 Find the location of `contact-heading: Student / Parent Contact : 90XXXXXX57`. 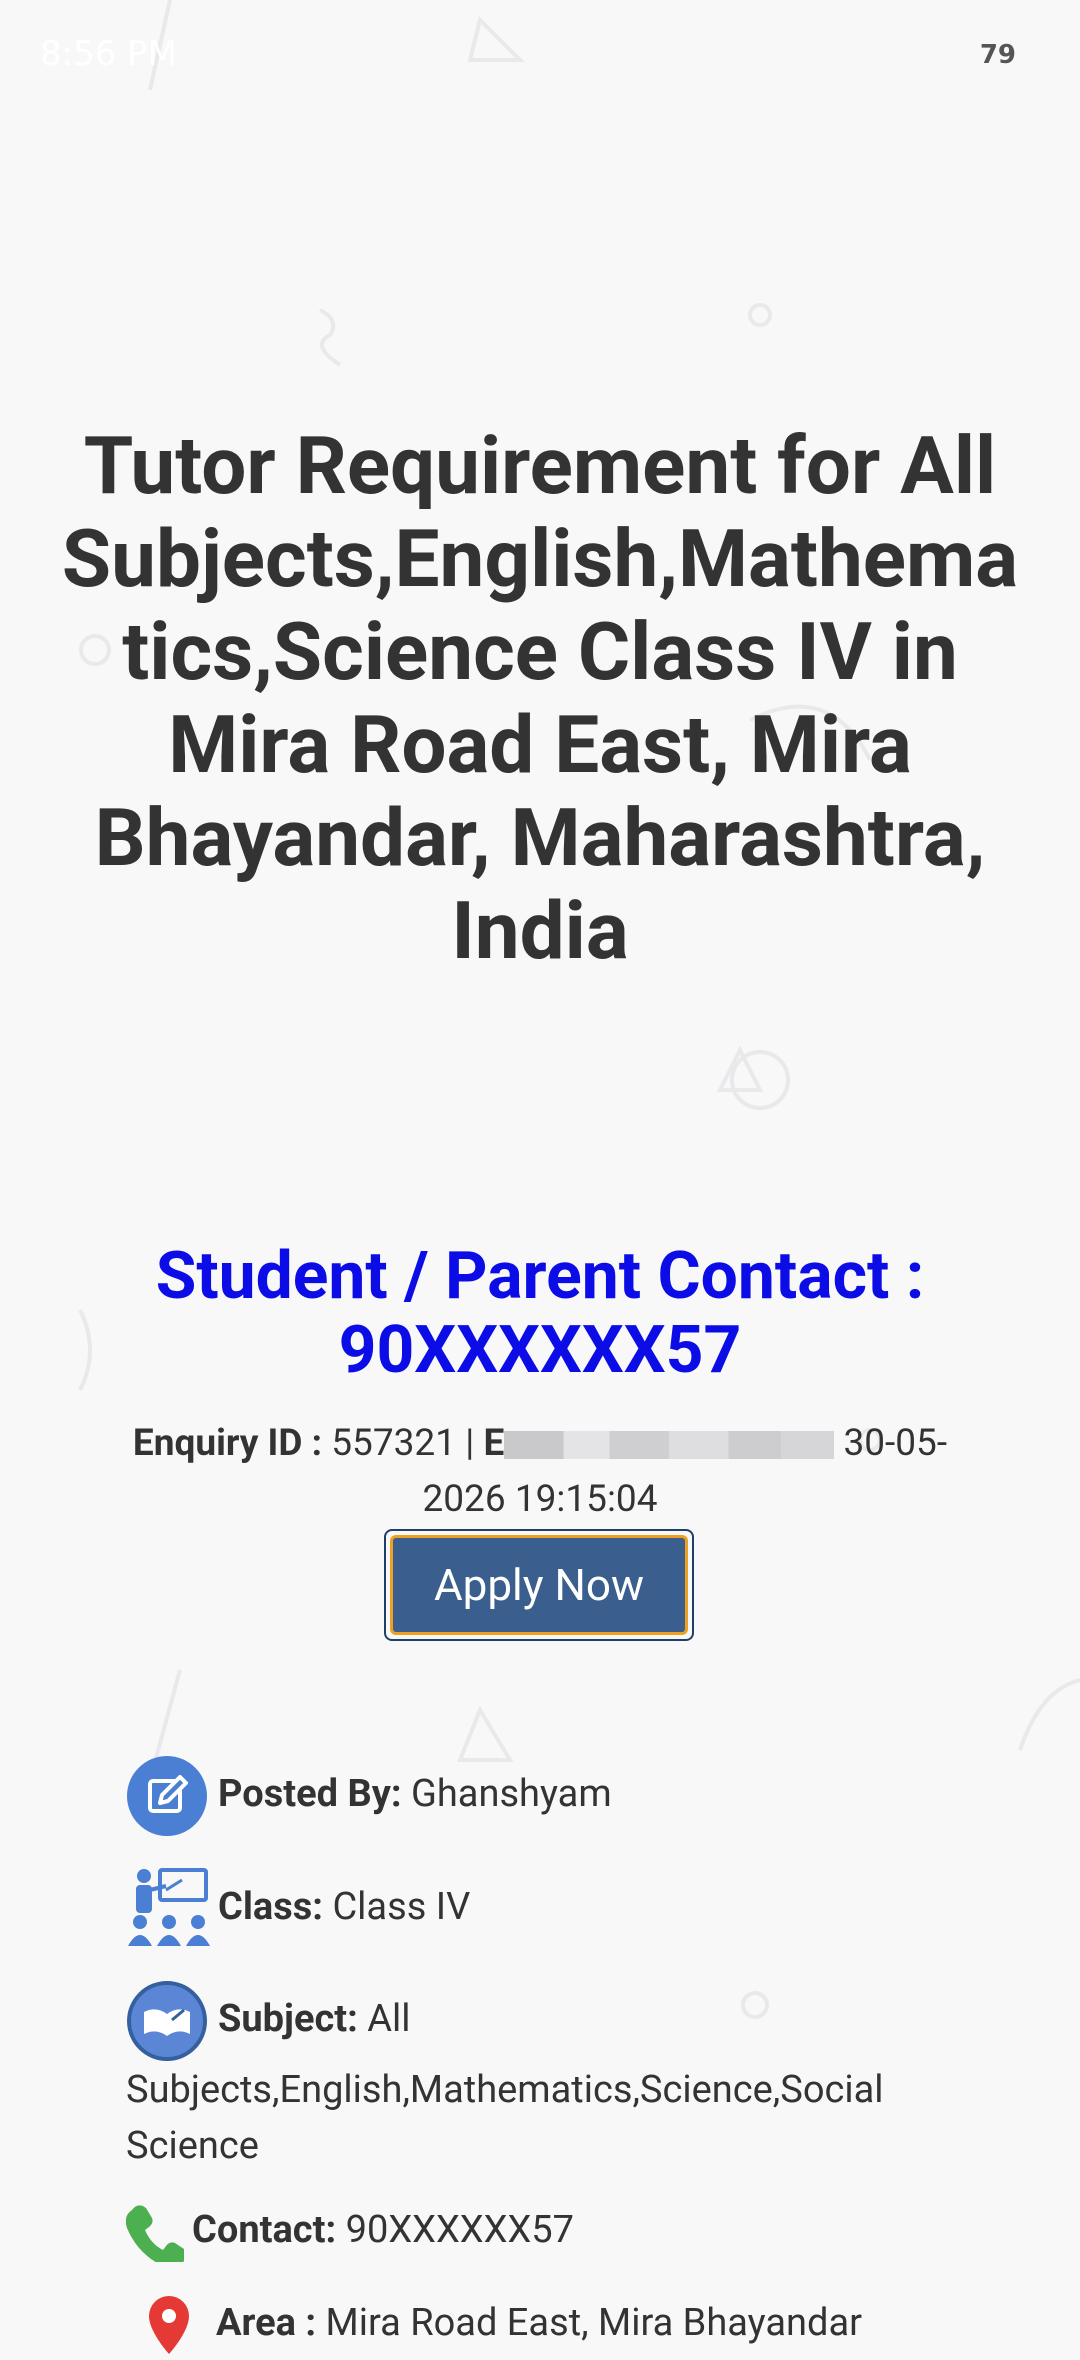

contact-heading: Student / Parent Contact : 90XXXXXX57 is located at coordinates (540, 1313).